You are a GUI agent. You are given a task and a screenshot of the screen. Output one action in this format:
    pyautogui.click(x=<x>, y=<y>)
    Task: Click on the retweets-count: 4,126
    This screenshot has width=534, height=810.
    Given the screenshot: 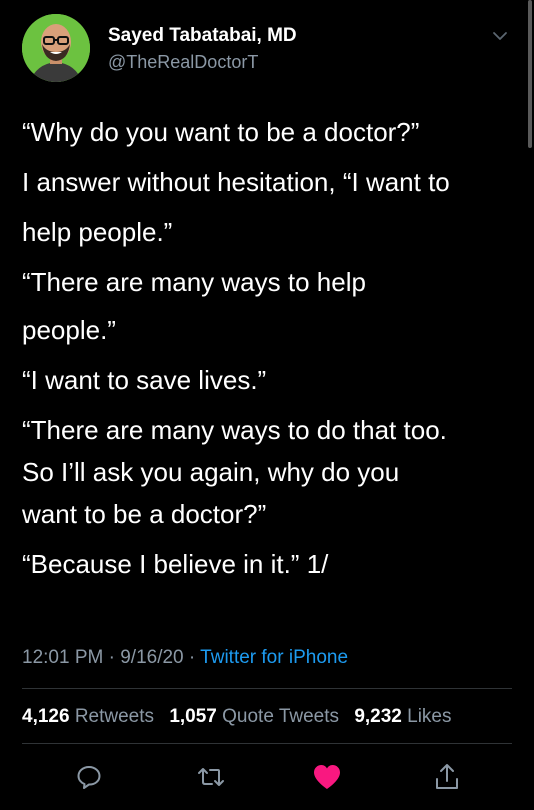 What is the action you would take?
    pyautogui.click(x=46, y=716)
    